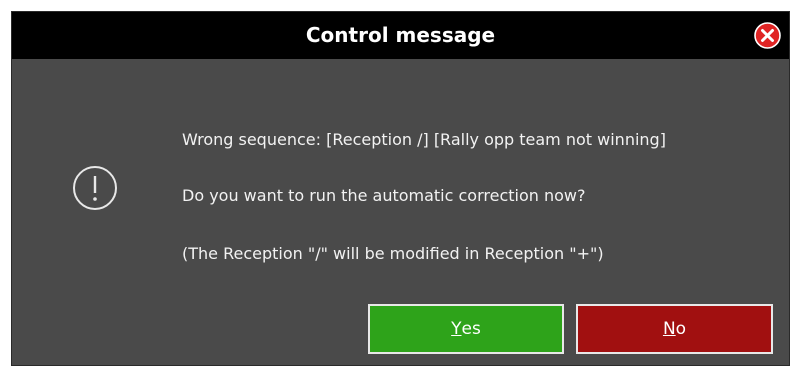 Image resolution: width=806 pixels, height=374 pixels. Describe the element at coordinates (471, 329) in the screenshot. I see `yes-label: es` at that location.